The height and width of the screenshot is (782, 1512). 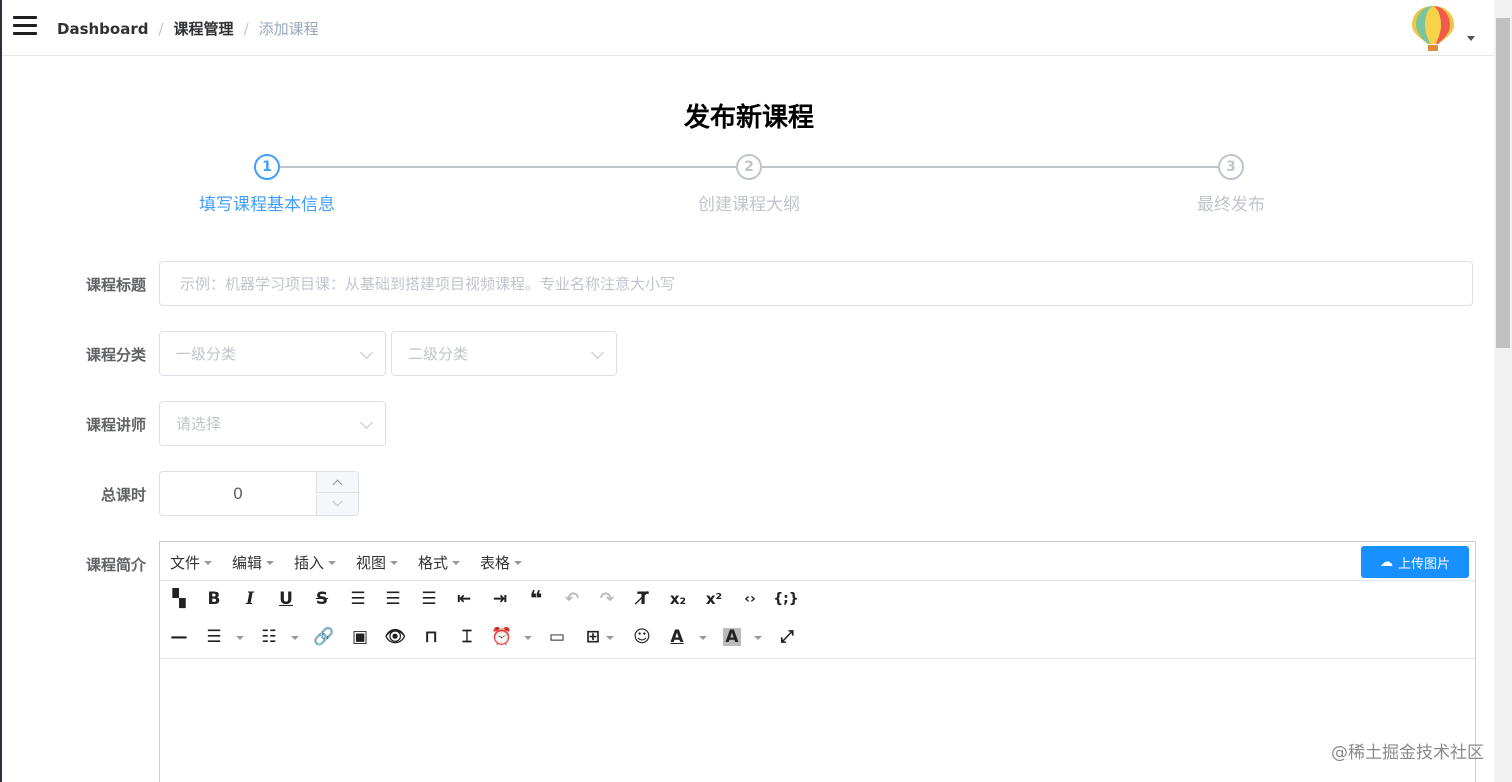 I want to click on menu-edit: 编辑, so click(x=253, y=562).